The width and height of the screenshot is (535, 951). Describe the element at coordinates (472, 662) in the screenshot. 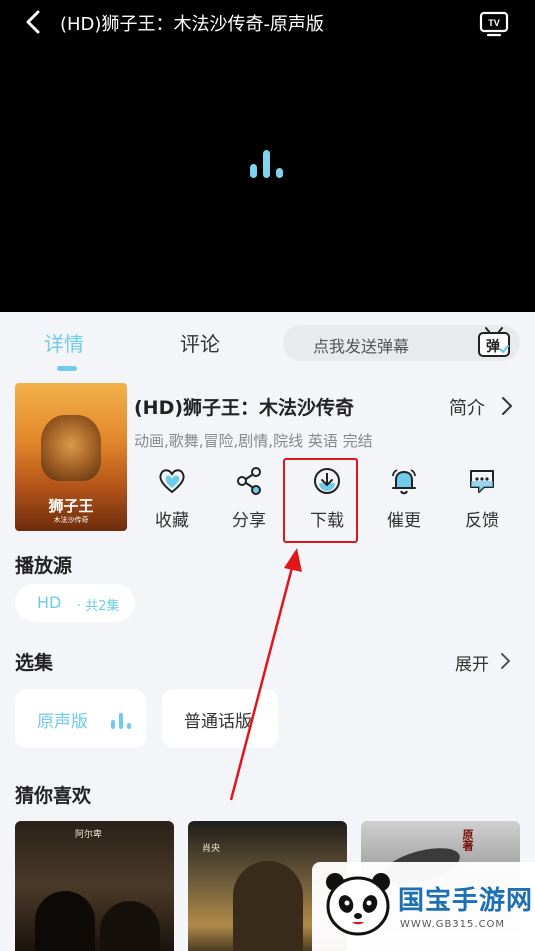

I see `expand-link: 展开` at that location.